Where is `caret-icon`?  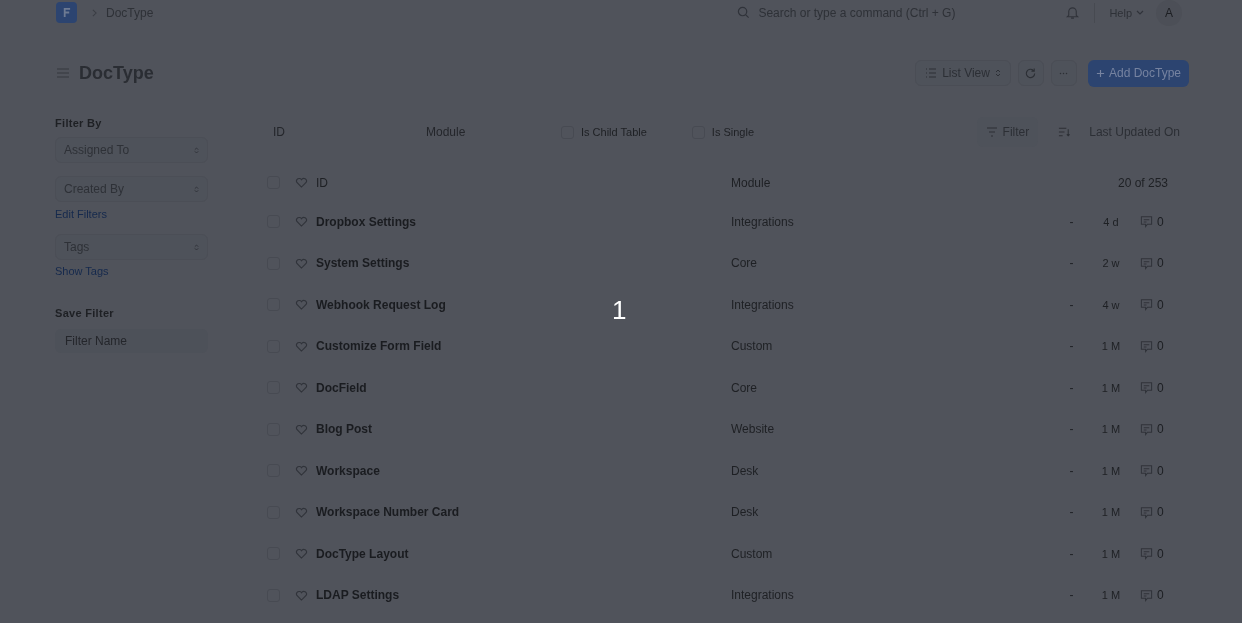
caret-icon is located at coordinates (1140, 12).